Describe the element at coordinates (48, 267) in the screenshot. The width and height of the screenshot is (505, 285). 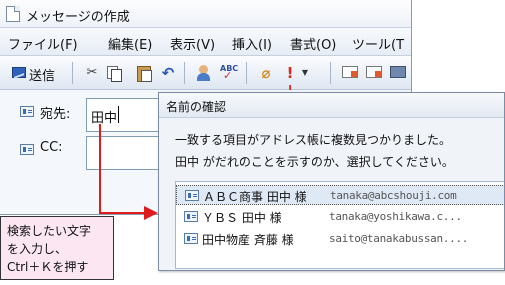
I see `callout-line: Ctrl＋Ｋを押す` at that location.